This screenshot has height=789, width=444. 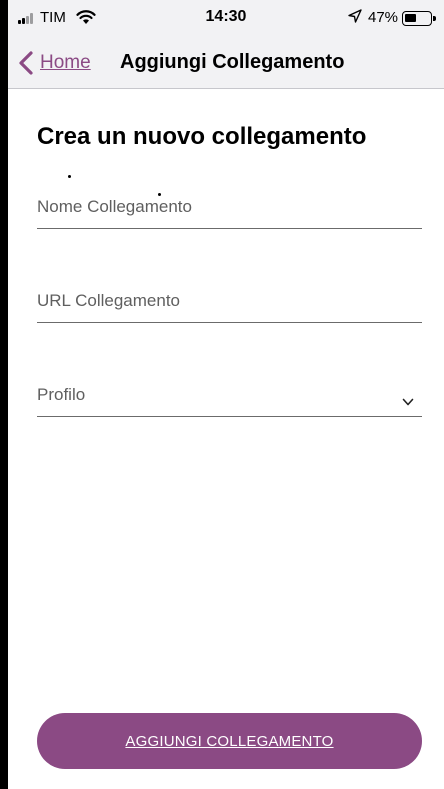 What do you see at coordinates (69, 176) in the screenshot?
I see `screen-speck` at bounding box center [69, 176].